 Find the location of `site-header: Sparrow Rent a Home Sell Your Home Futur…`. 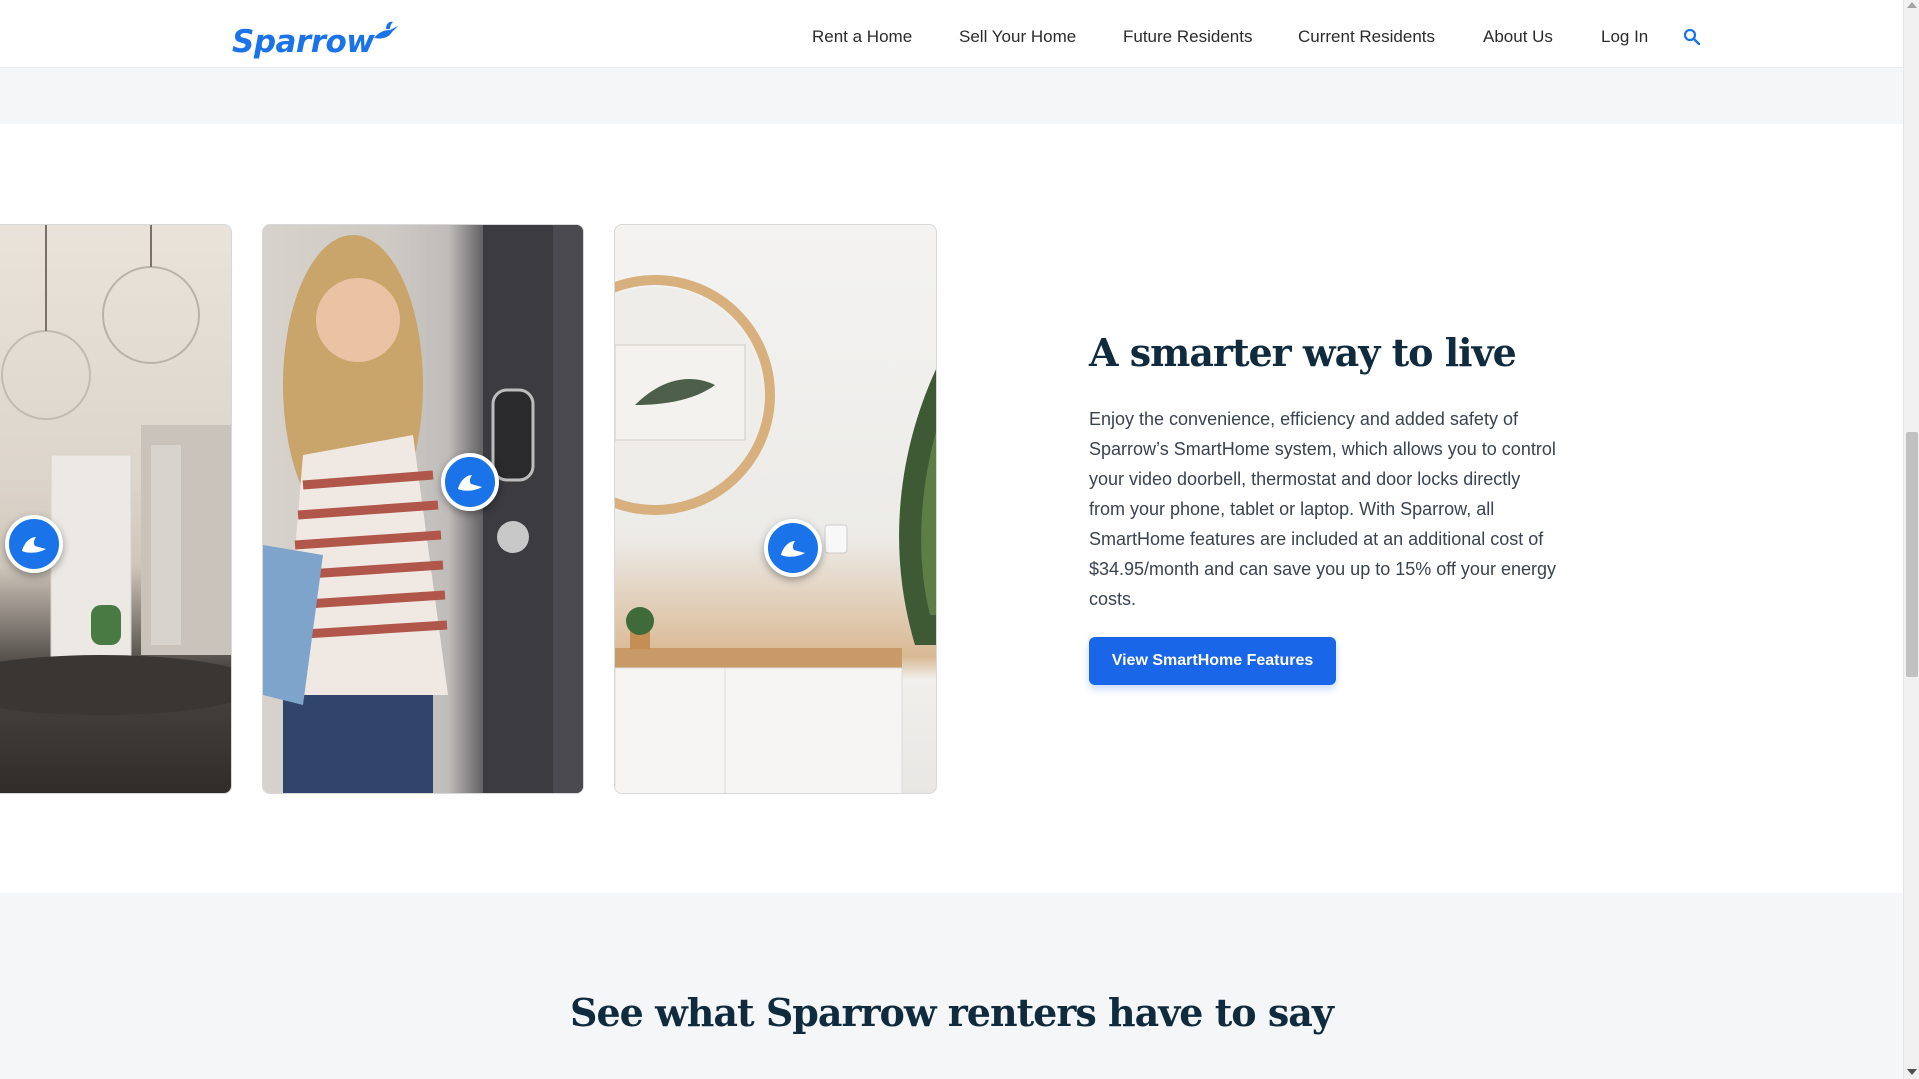

site-header: Sparrow Rent a Home Sell Your Home Futur… is located at coordinates (951, 34).